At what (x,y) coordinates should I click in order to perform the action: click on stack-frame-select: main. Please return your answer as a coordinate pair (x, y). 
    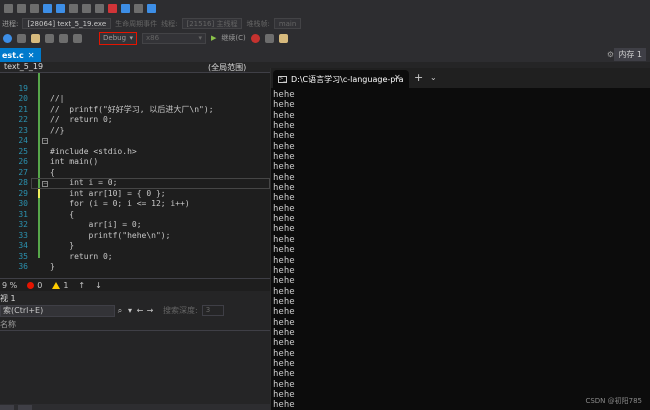
    Looking at the image, I should click on (287, 23).